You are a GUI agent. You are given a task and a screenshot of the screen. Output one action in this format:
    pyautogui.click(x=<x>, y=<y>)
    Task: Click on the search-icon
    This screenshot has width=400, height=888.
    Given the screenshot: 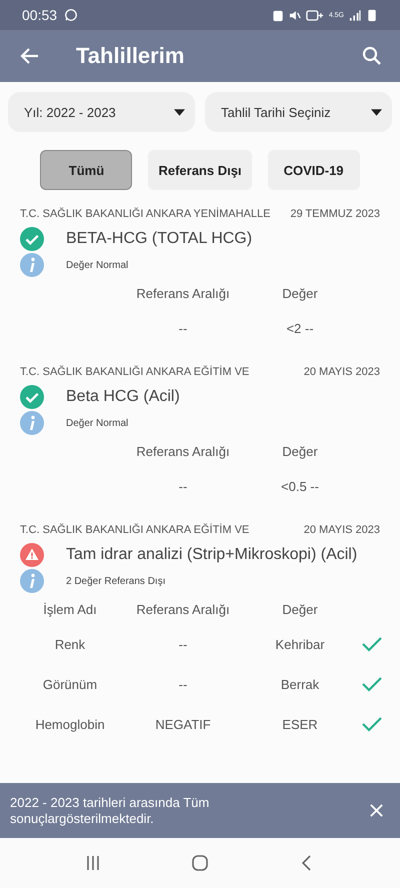 What is the action you would take?
    pyautogui.click(x=372, y=56)
    